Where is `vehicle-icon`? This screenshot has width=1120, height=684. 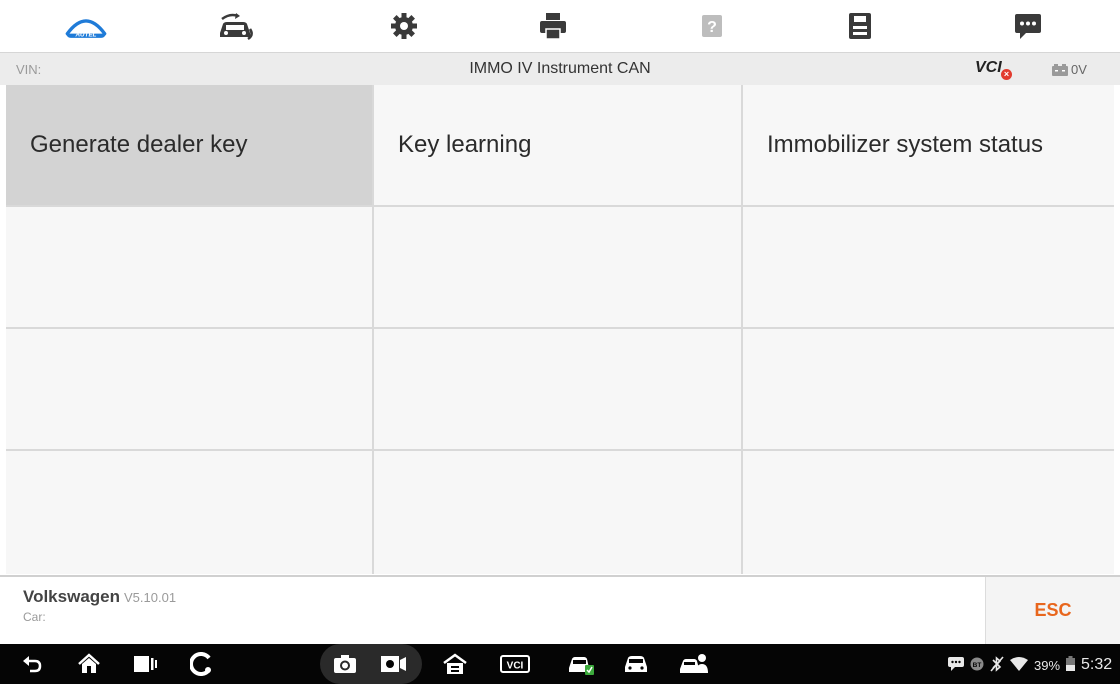 vehicle-icon is located at coordinates (636, 664).